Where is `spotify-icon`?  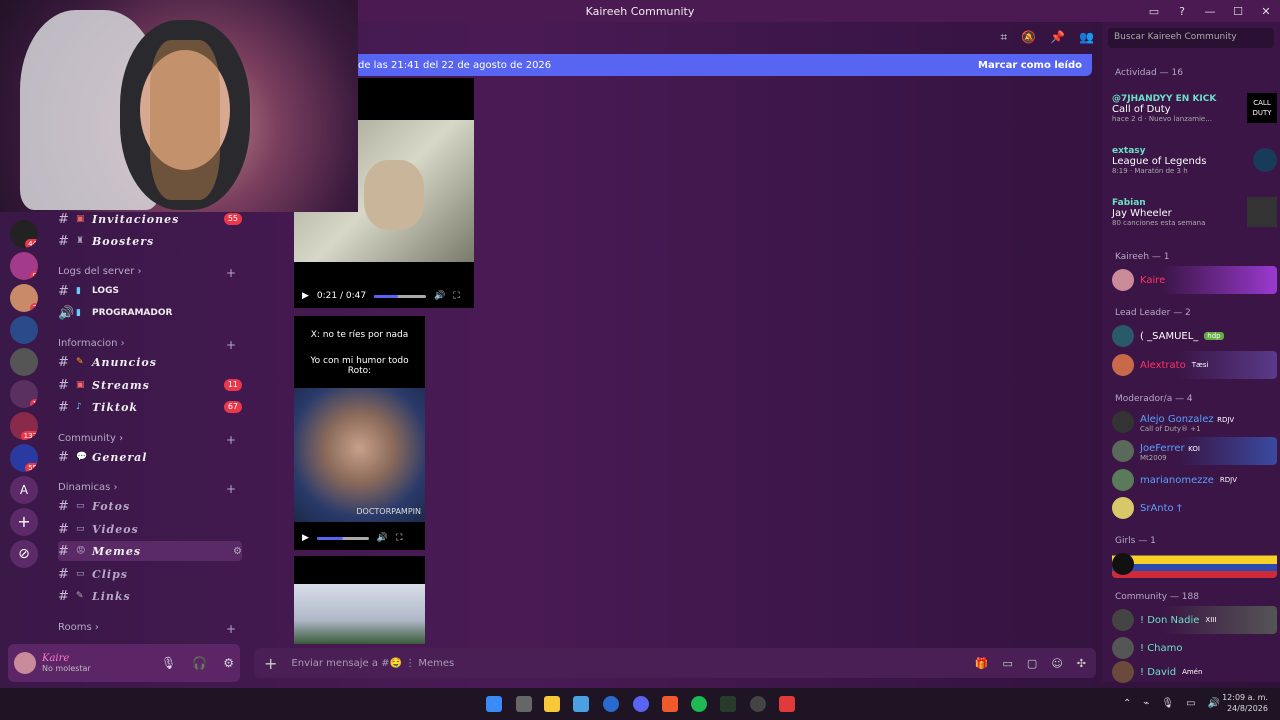 spotify-icon is located at coordinates (699, 704).